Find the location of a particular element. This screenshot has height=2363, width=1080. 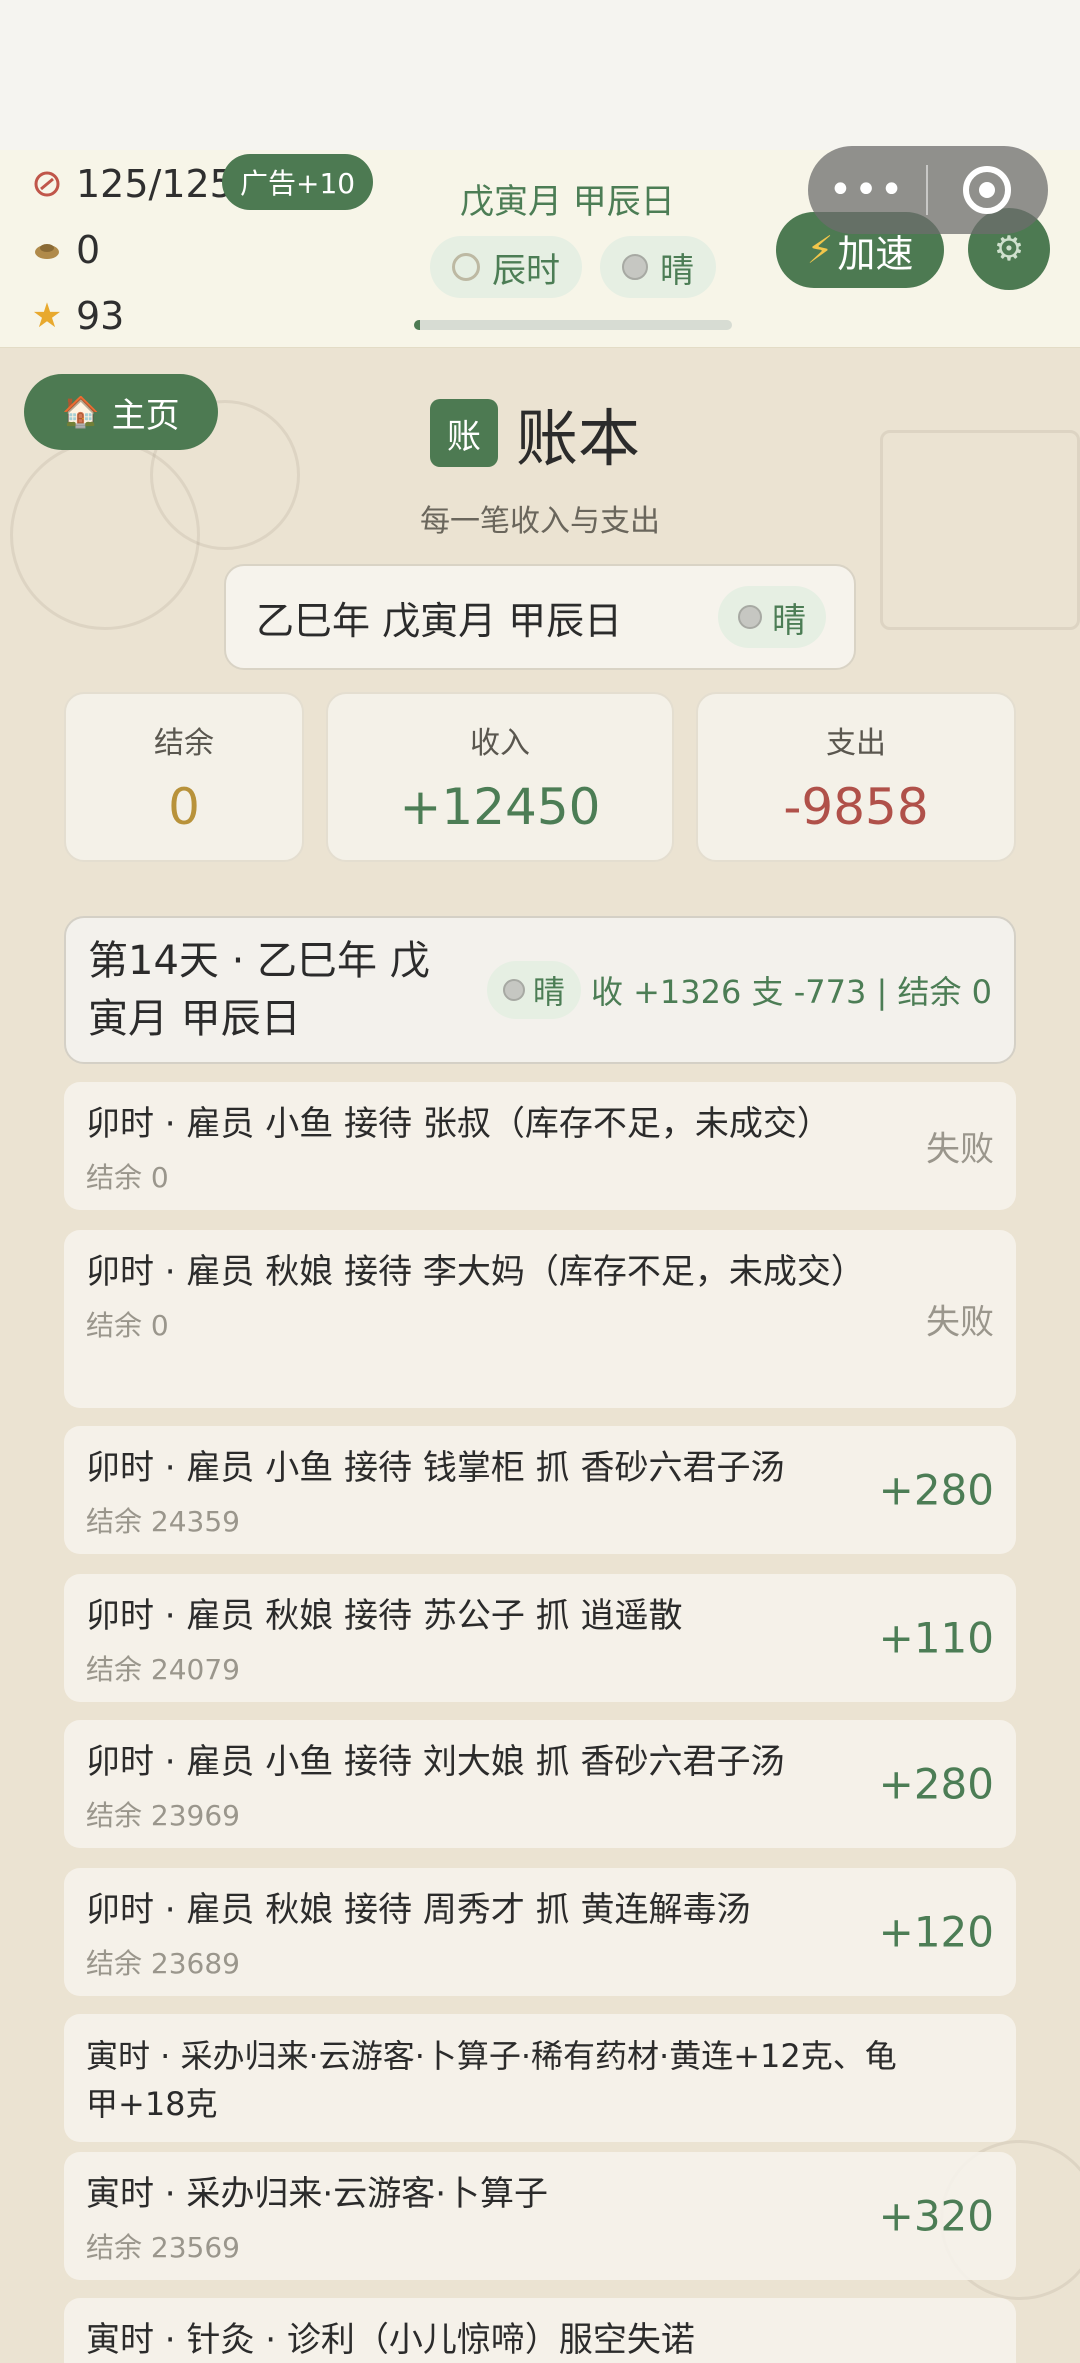

ledger-record: 卯时 · 雇员 小鱼 接待 钱掌柜 抓 香砂六君子汤 结余 24359 +280 is located at coordinates (540, 1490).